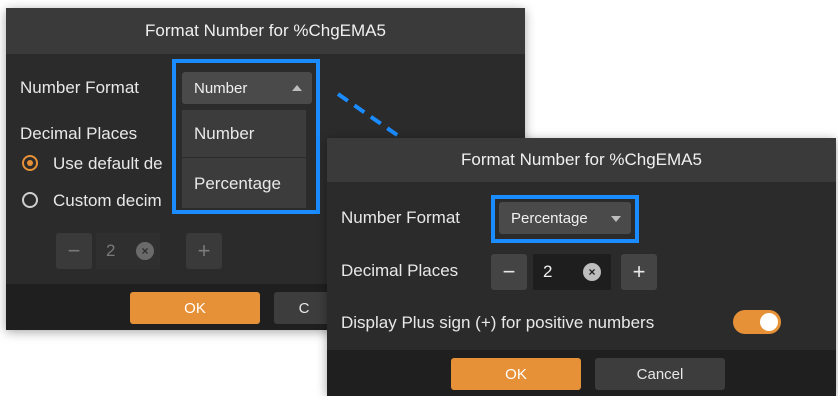 Image resolution: width=838 pixels, height=396 pixels. Describe the element at coordinates (639, 272) in the screenshot. I see `right-increment-button: +` at that location.